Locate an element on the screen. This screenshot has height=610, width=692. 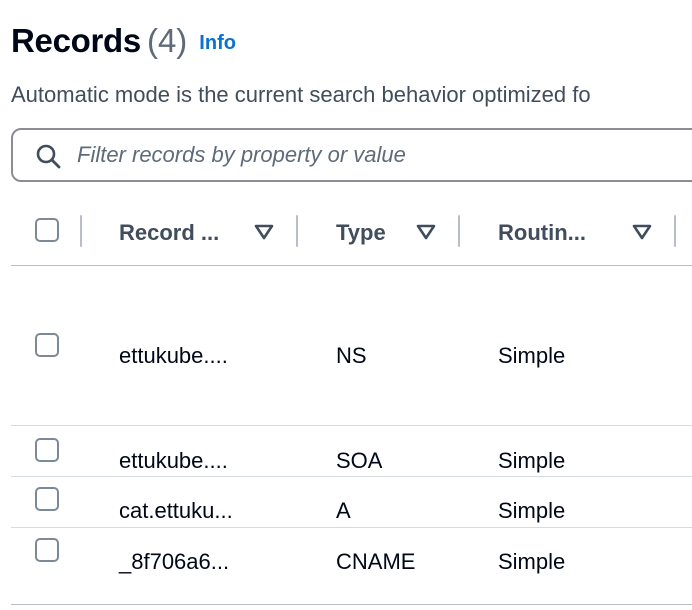
record-count: (4) is located at coordinates (167, 40).